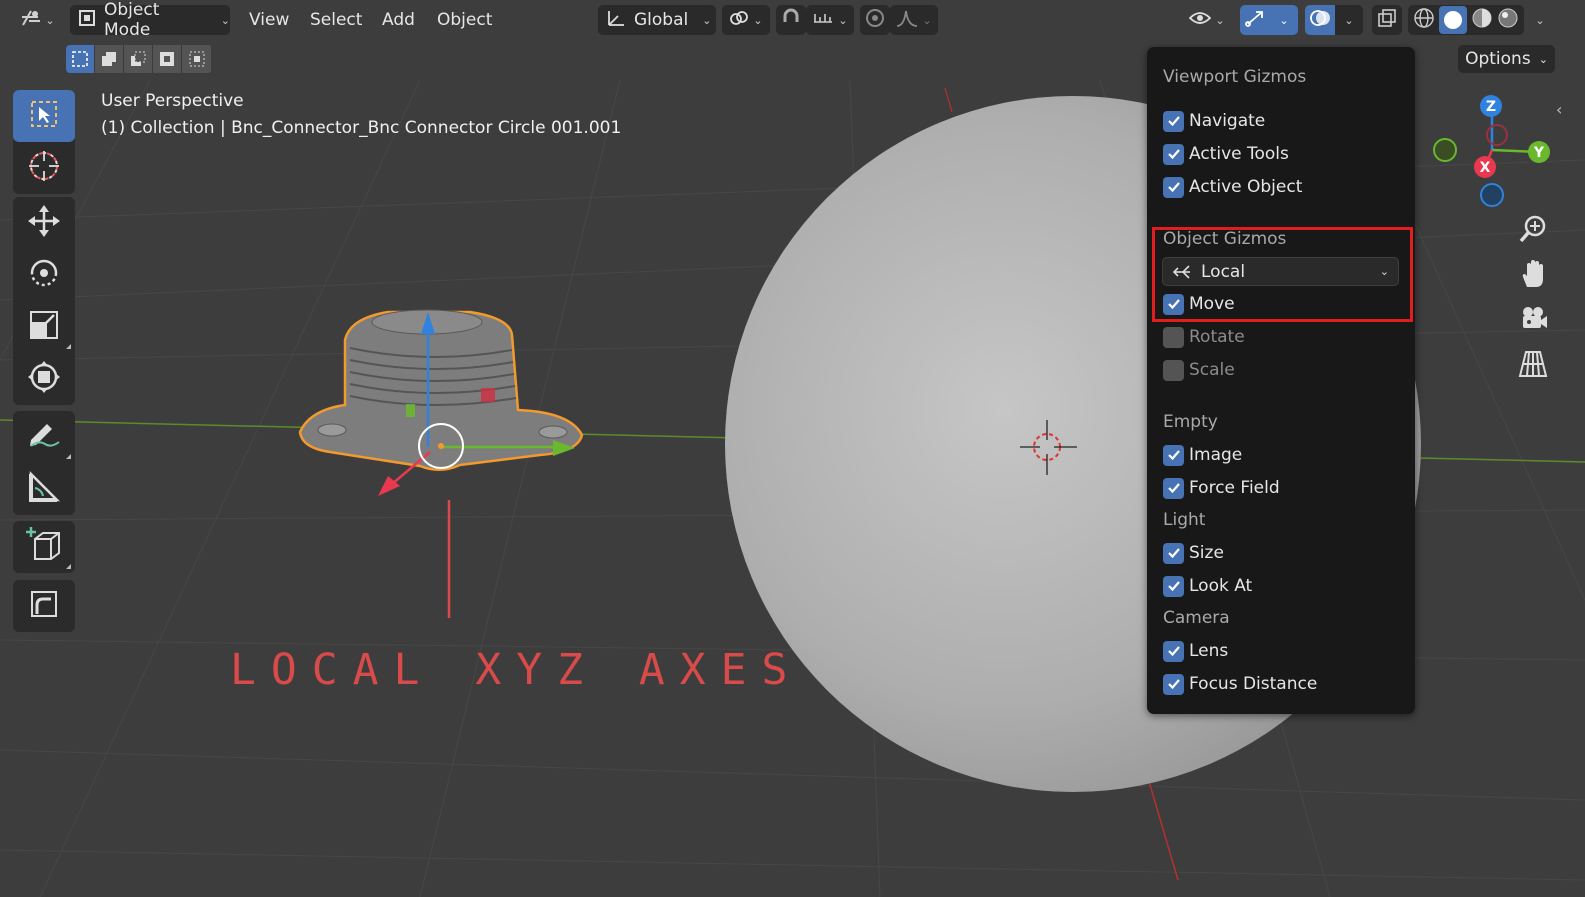 The image size is (1585, 897). What do you see at coordinates (44, 275) in the screenshot?
I see `rotate-tool` at bounding box center [44, 275].